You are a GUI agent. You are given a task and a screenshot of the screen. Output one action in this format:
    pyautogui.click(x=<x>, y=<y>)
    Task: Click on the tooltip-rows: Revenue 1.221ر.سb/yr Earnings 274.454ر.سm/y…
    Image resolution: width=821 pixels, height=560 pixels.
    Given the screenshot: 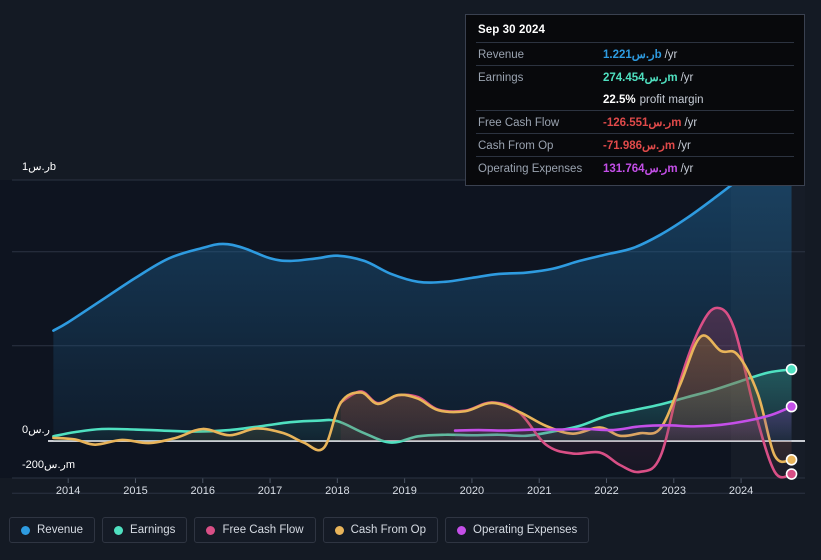 What is the action you would take?
    pyautogui.click(x=635, y=110)
    